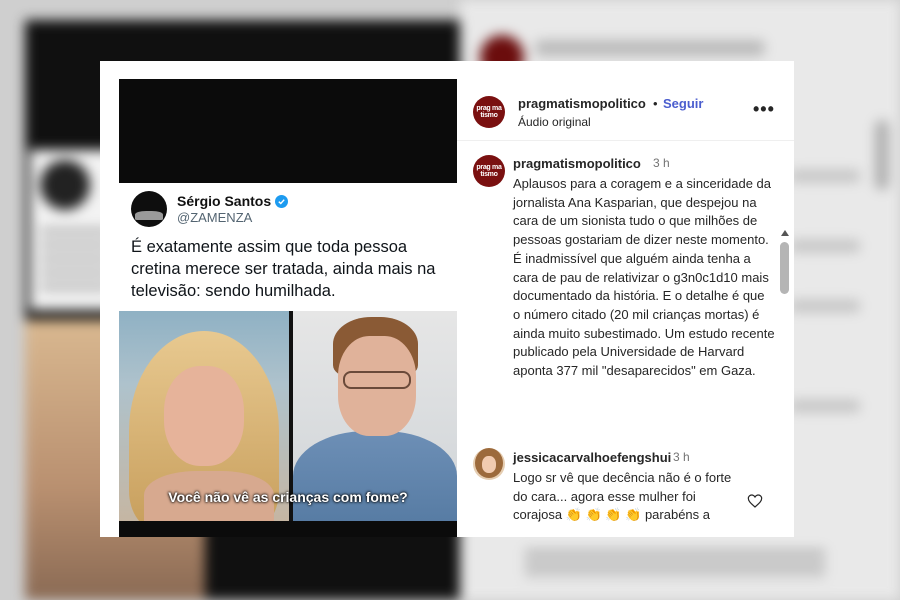 Image resolution: width=900 pixels, height=600 pixels. What do you see at coordinates (489, 464) in the screenshot?
I see `commenter-avatar` at bounding box center [489, 464].